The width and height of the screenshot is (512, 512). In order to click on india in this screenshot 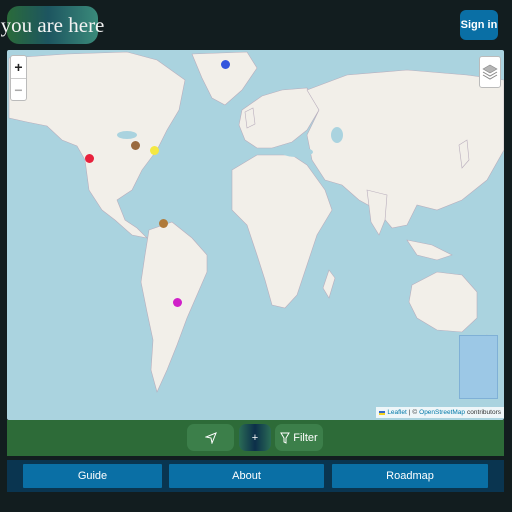, I will do `click(377, 212)`.